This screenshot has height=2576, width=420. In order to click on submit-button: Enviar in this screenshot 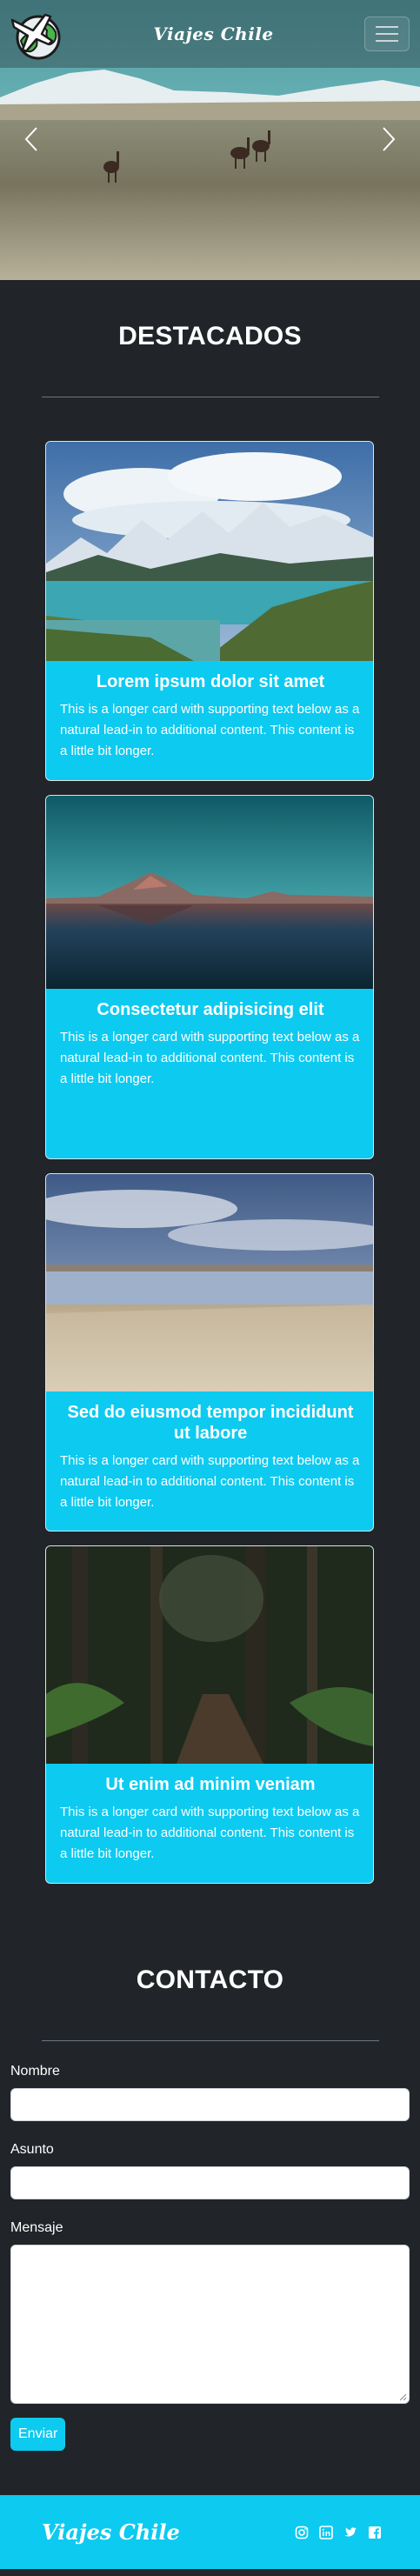, I will do `click(38, 2434)`.